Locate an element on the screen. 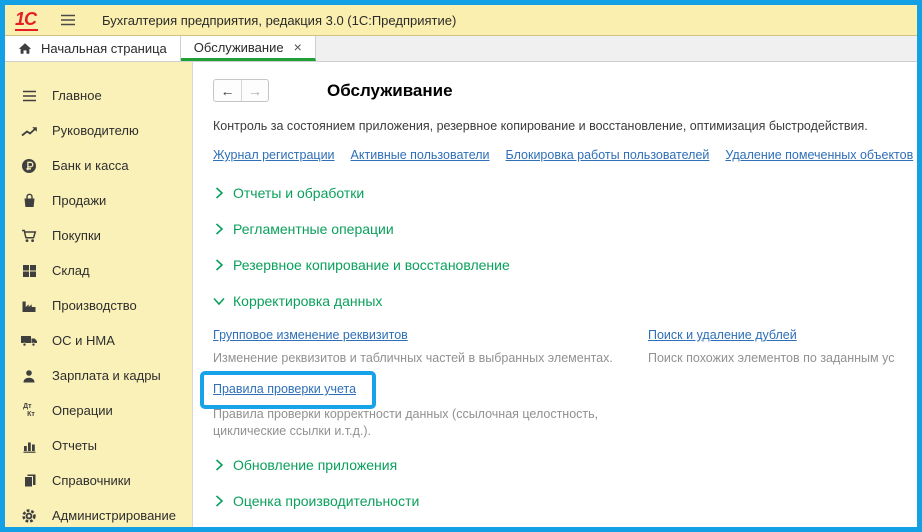 This screenshot has width=922, height=532. sidebar-item-spravochniki: Справочники is located at coordinates (98, 480).